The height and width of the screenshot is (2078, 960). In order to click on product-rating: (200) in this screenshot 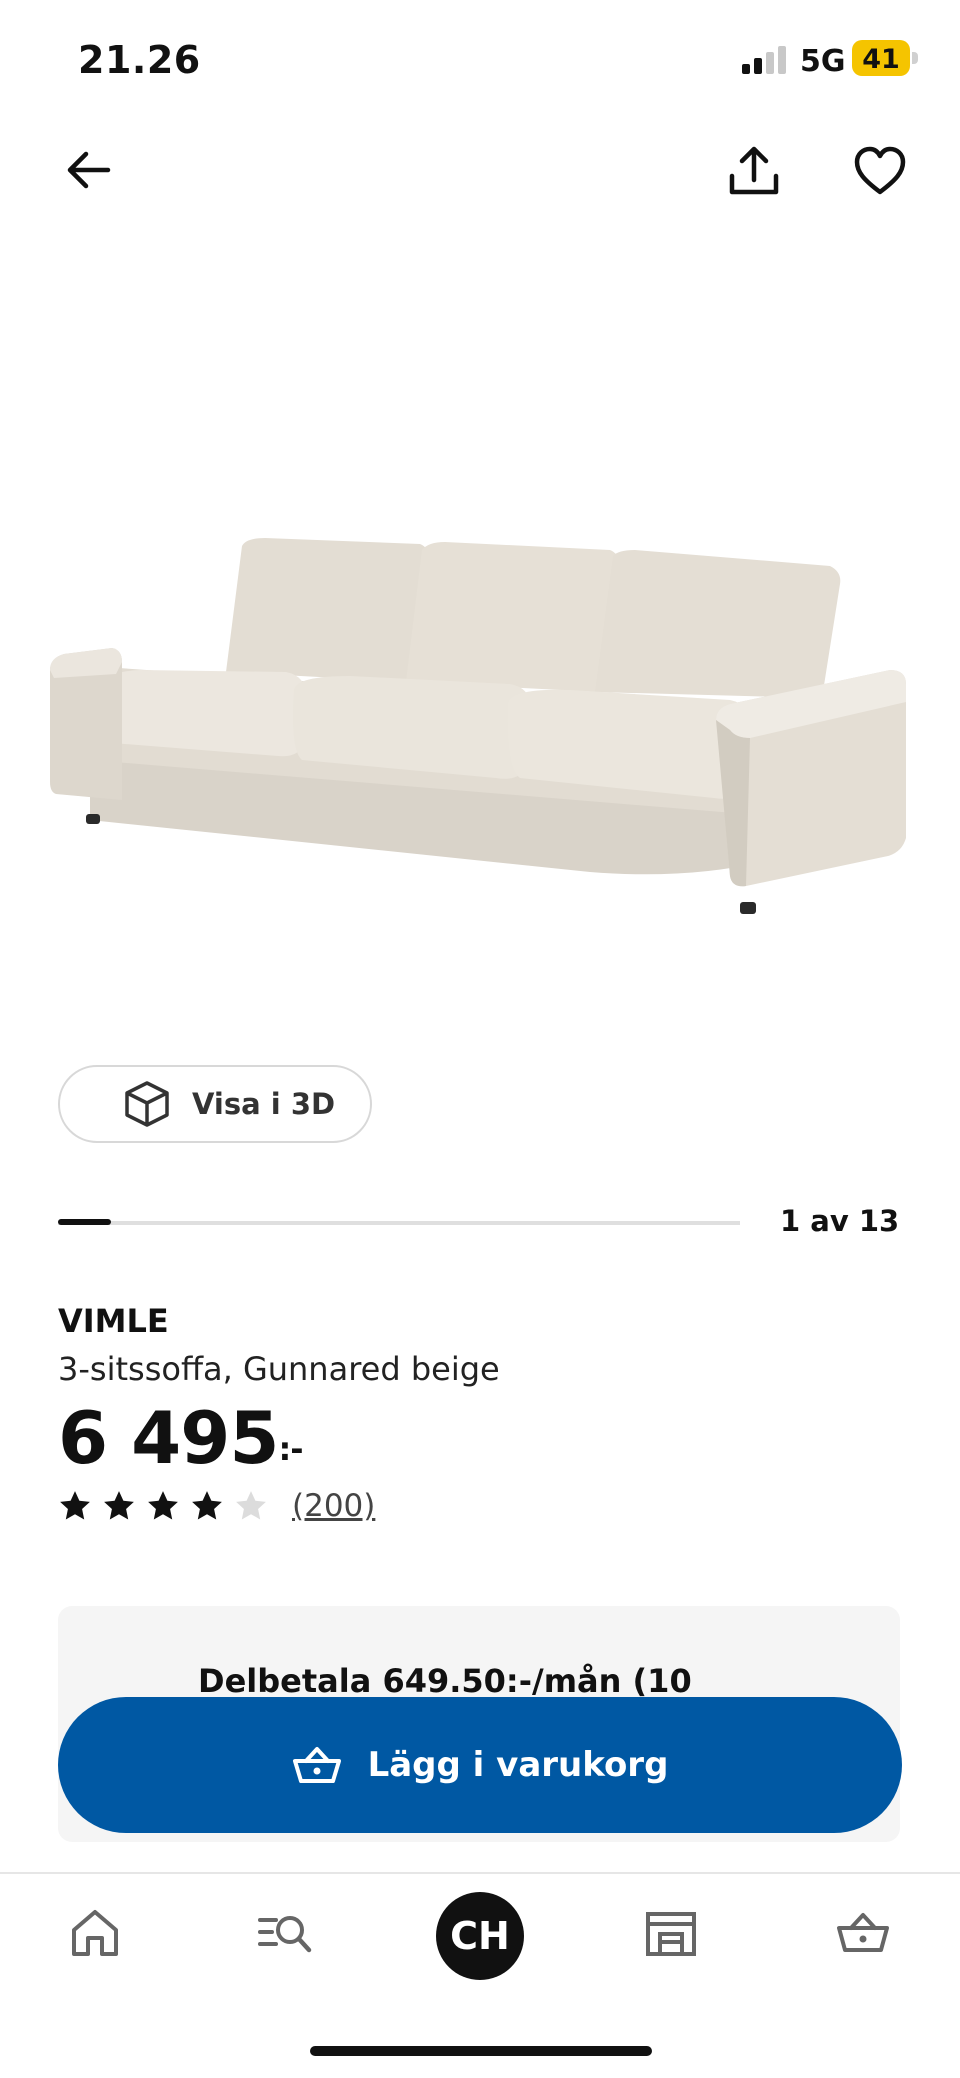, I will do `click(216, 1506)`.